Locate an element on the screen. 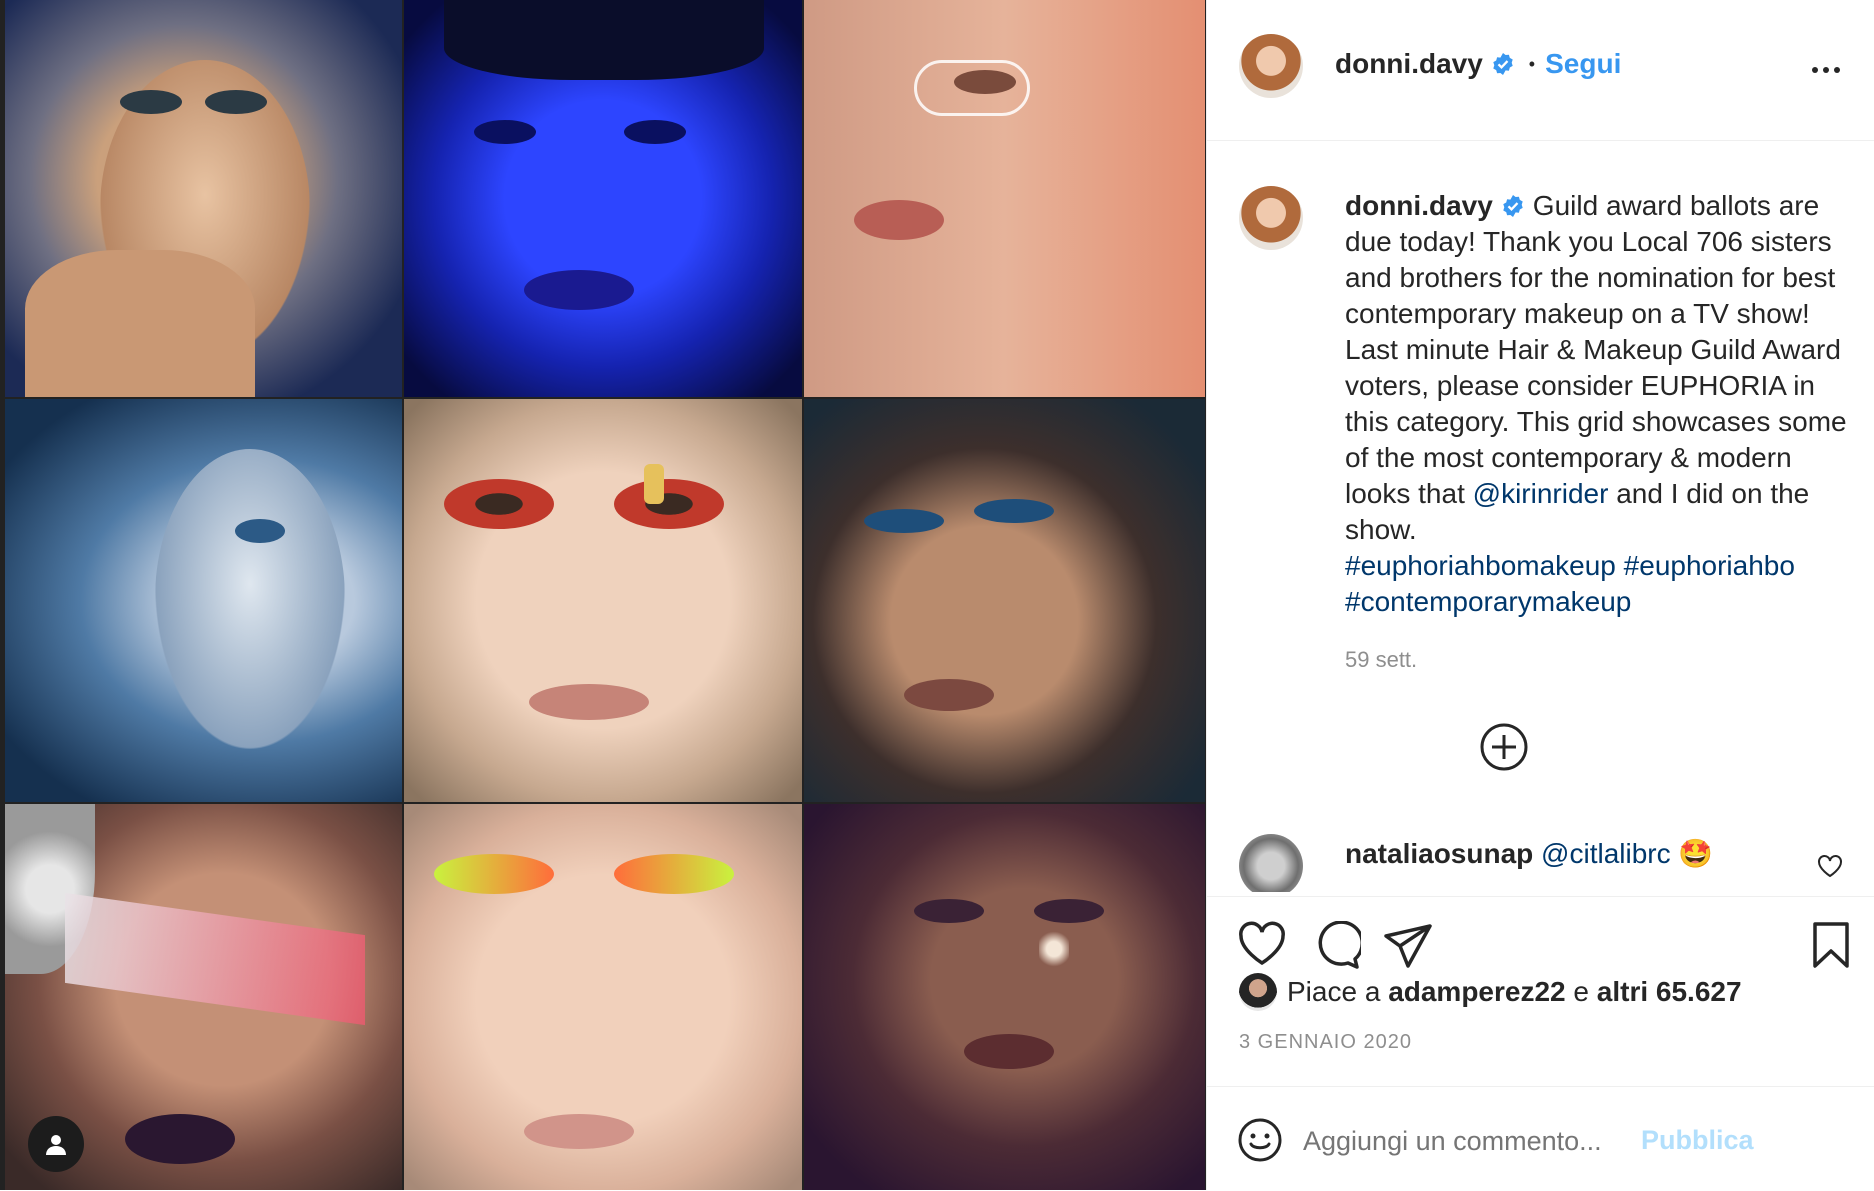  grid-image-neon-eyes is located at coordinates (603, 997).